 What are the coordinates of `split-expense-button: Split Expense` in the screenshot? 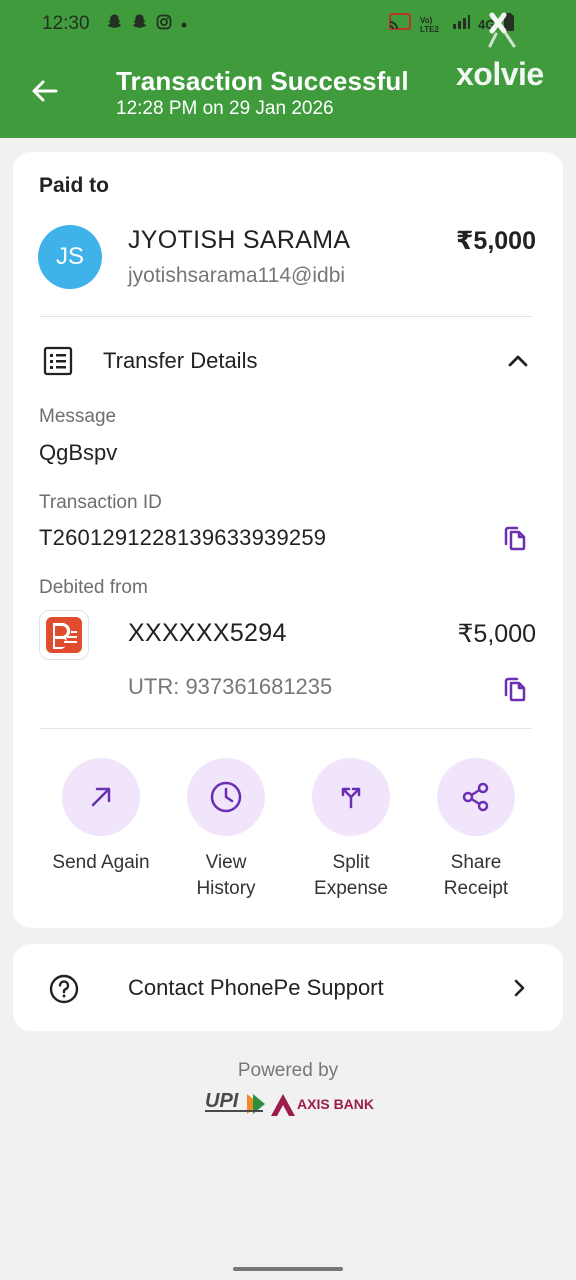 It's located at (351, 830).